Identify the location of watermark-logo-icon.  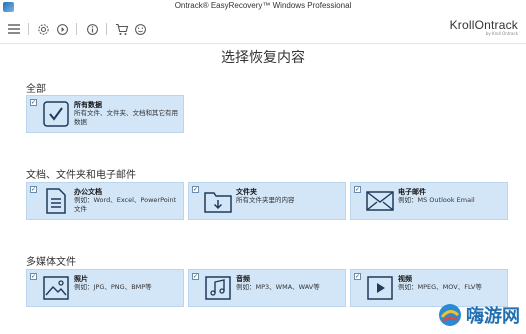
(450, 315).